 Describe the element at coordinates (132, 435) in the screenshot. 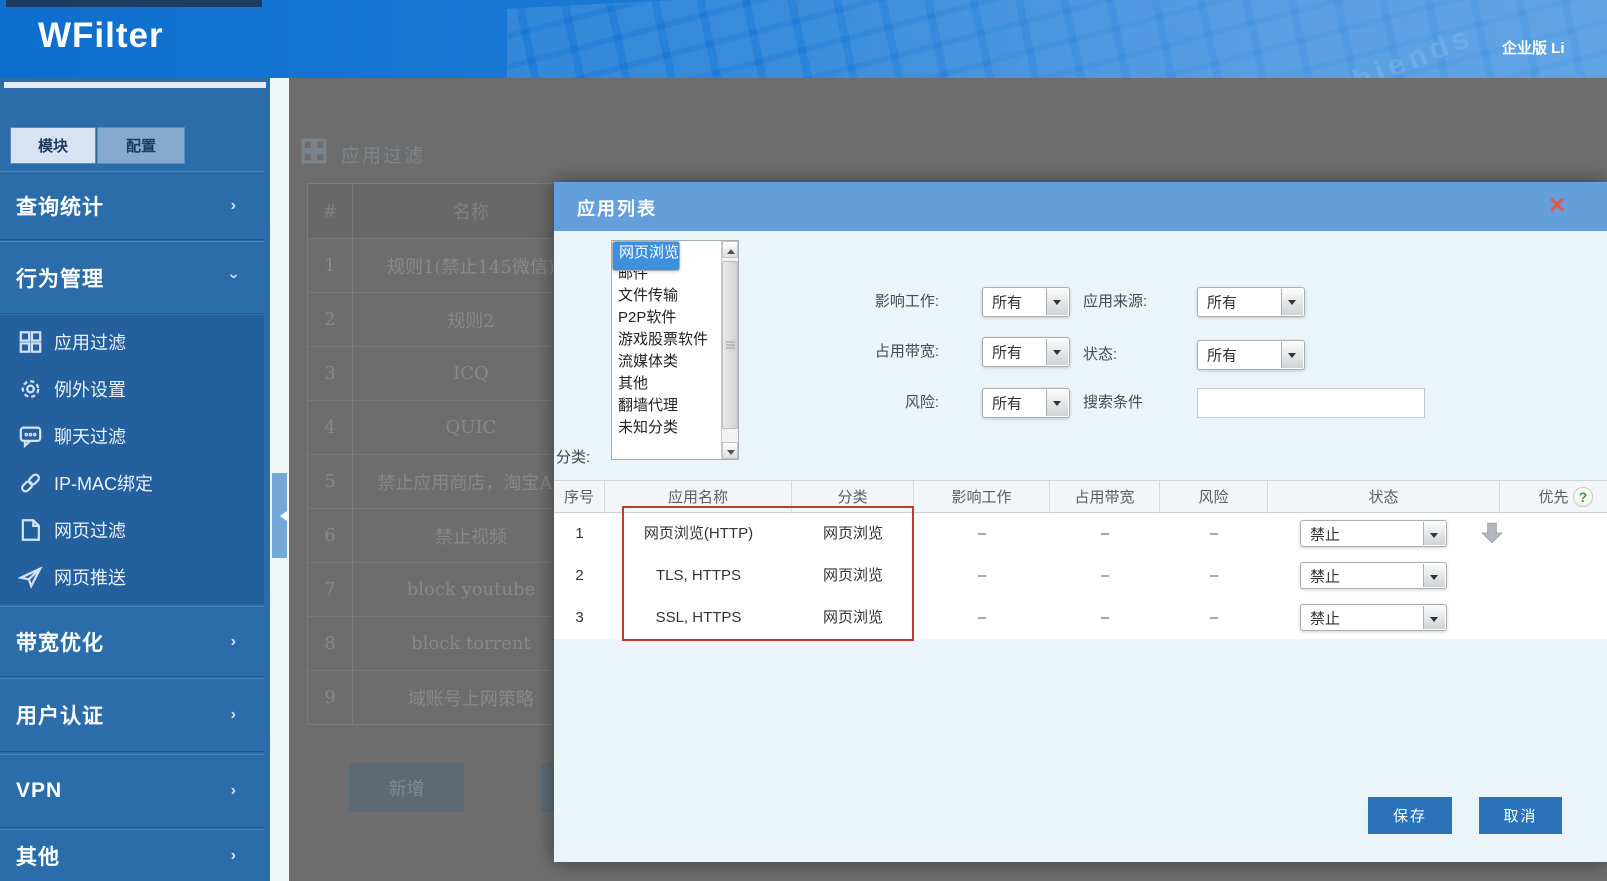

I see `sidebar-item-chat-filter: 聊天过滤` at that location.